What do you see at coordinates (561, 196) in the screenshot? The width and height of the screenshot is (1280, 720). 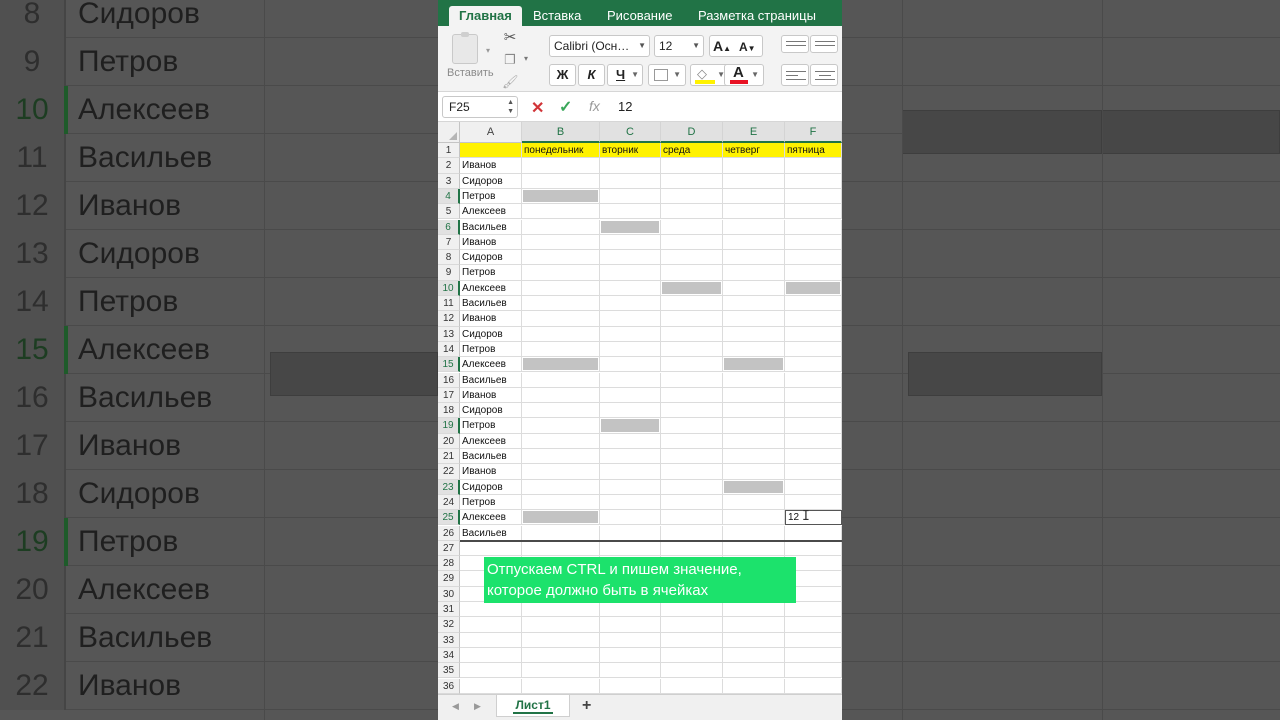 I see `highlighted-cell-b4` at bounding box center [561, 196].